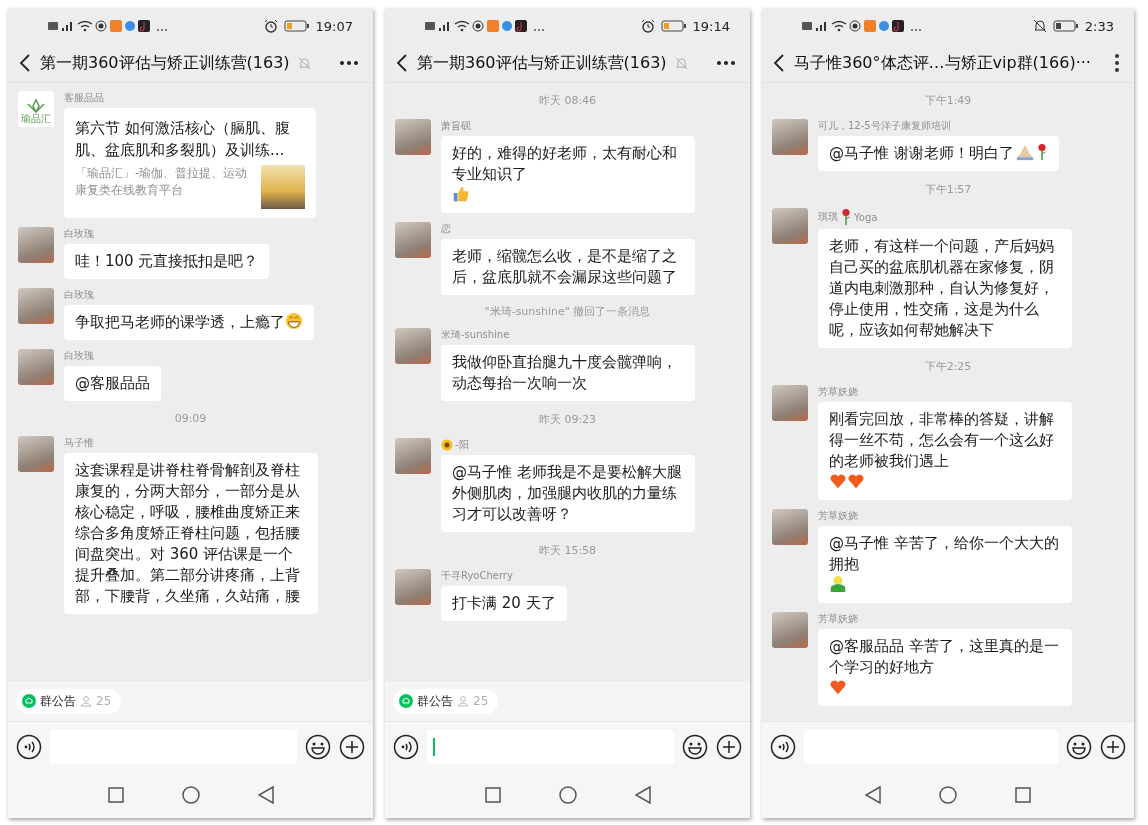 This screenshot has height=825, width=1148. What do you see at coordinates (944, 554) in the screenshot?
I see `message-text: @马子惟 辛苦了，给你一个大大的拥抱` at bounding box center [944, 554].